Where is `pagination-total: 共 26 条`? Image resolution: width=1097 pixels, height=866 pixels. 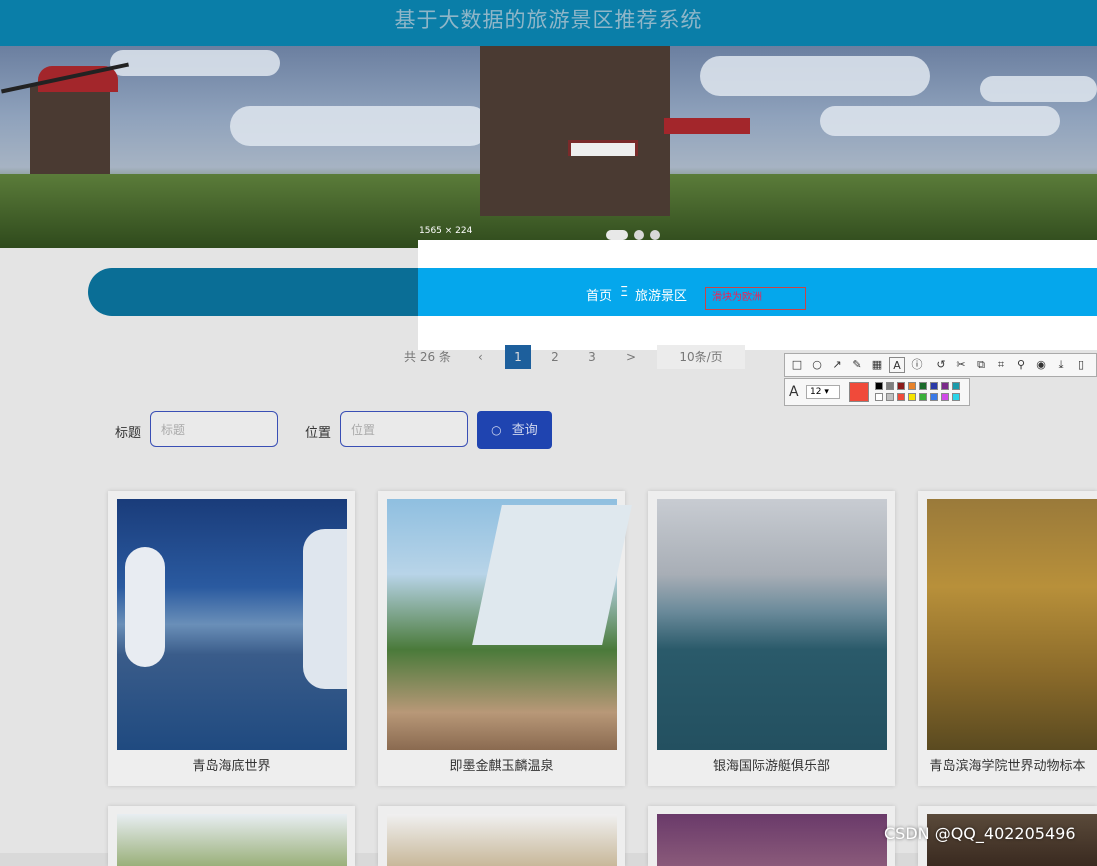 pagination-total: 共 26 条 is located at coordinates (427, 357).